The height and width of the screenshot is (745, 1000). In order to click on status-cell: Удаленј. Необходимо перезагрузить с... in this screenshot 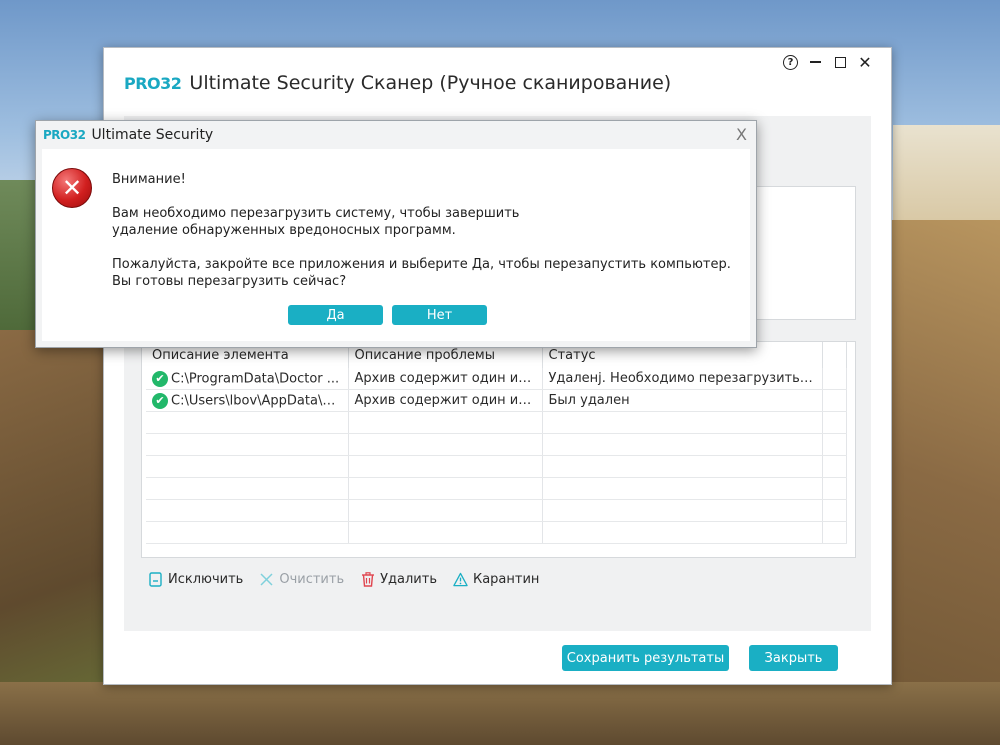, I will do `click(682, 379)`.